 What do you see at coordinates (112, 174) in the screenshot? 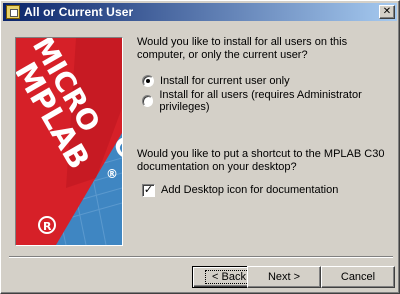
I see `logo-trademark: ®` at bounding box center [112, 174].